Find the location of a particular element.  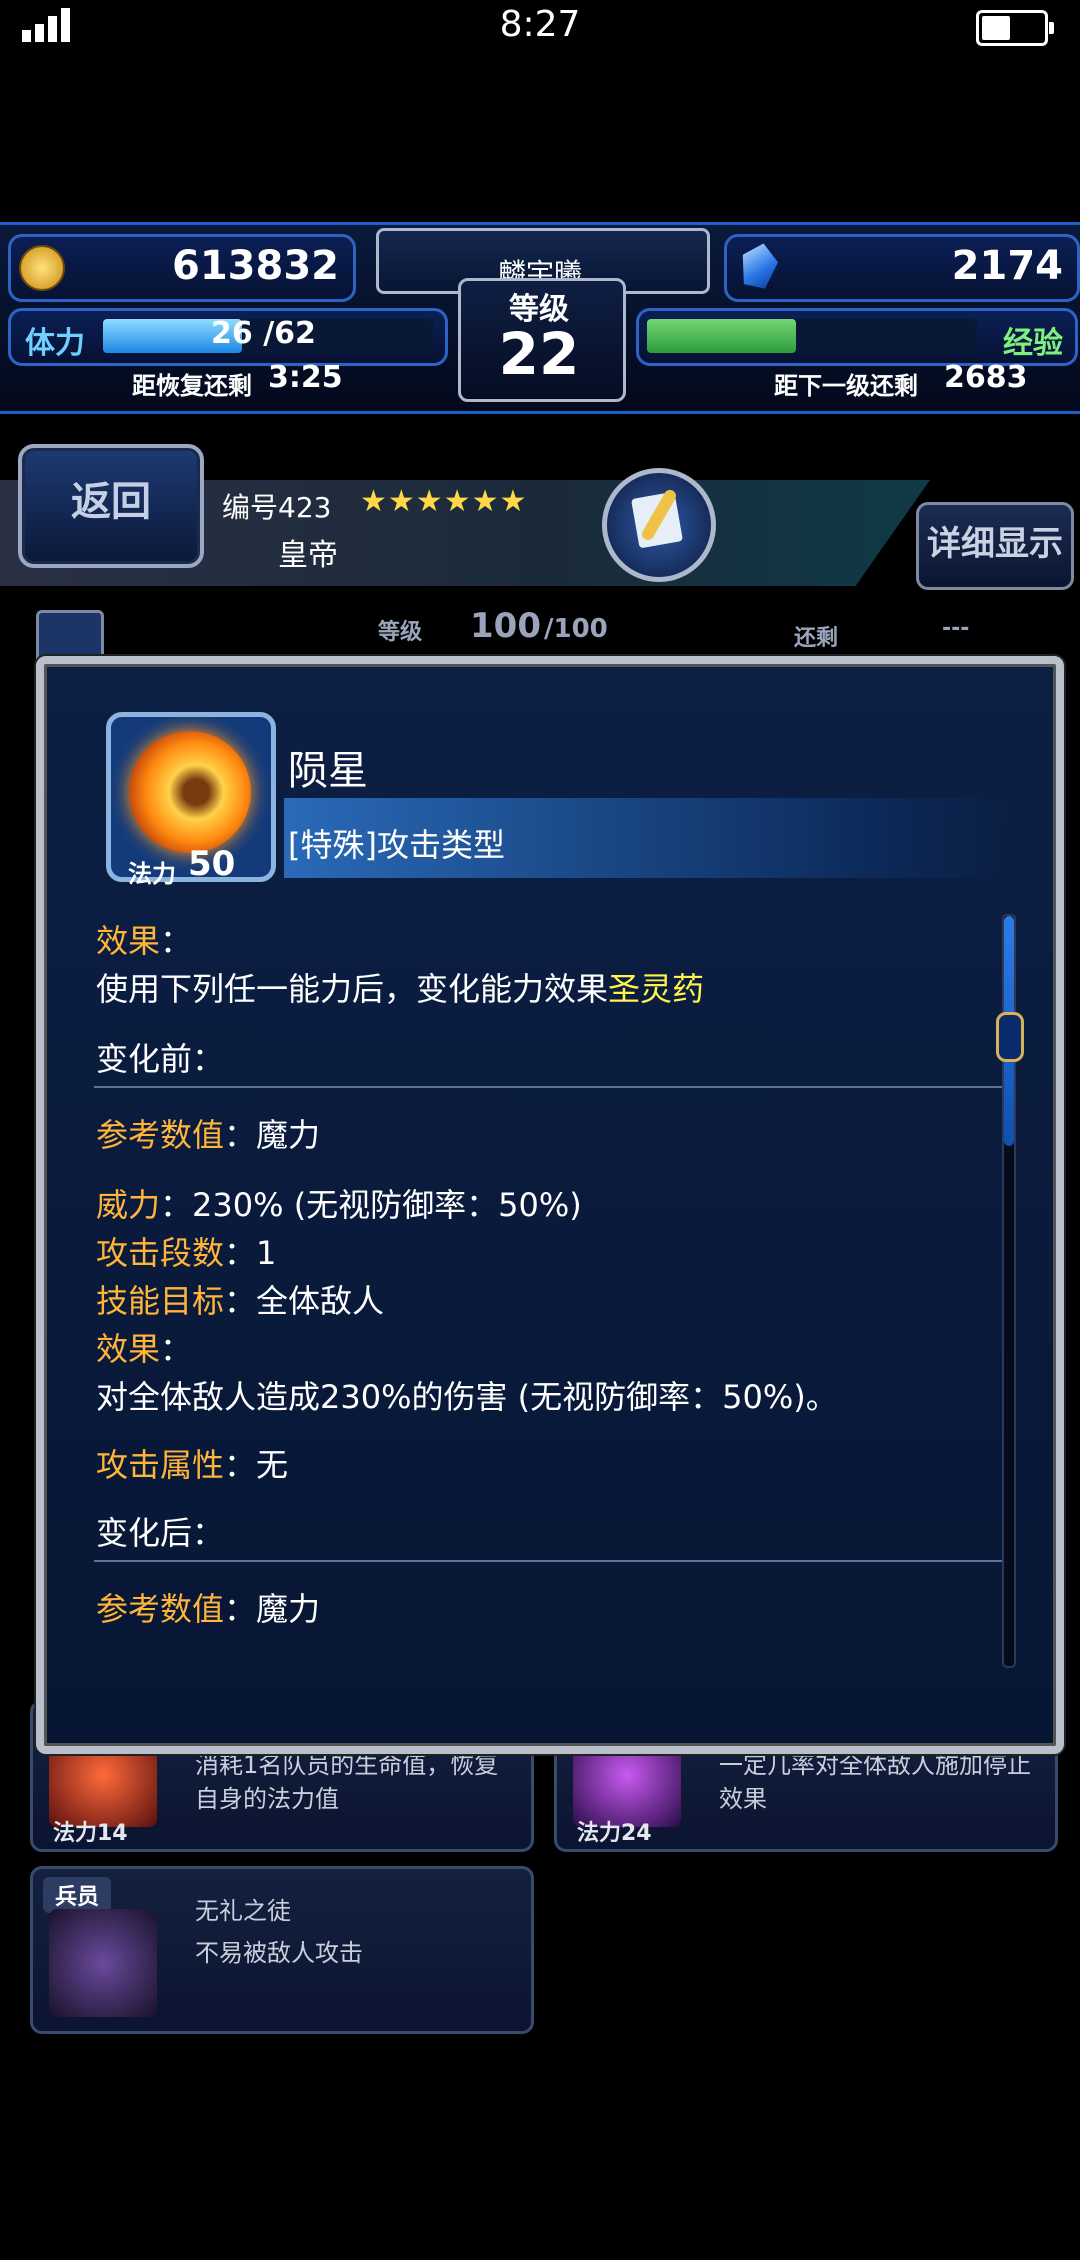

gem-amount: 2174 is located at coordinates (1007, 266).